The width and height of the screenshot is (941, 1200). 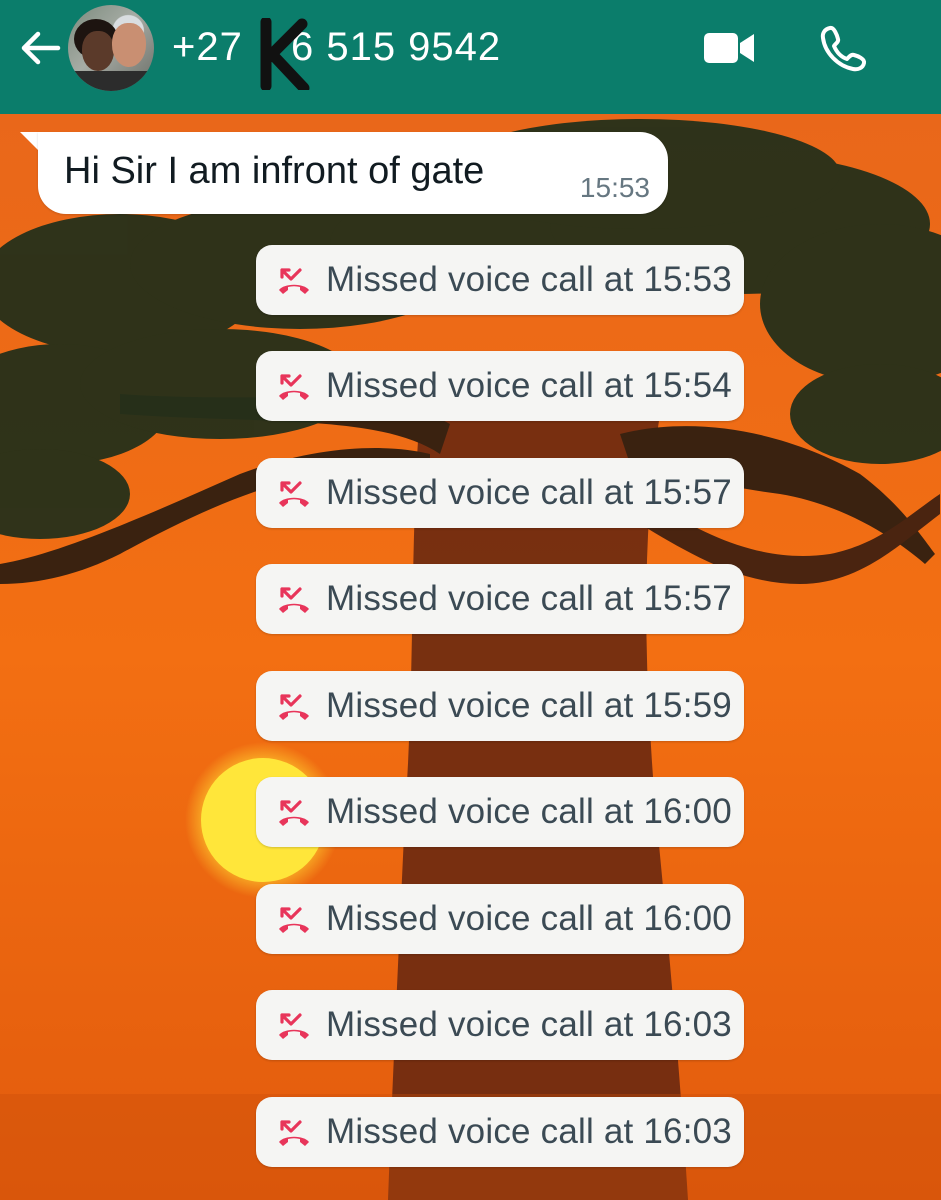 What do you see at coordinates (111, 48) in the screenshot?
I see `contact-avatar` at bounding box center [111, 48].